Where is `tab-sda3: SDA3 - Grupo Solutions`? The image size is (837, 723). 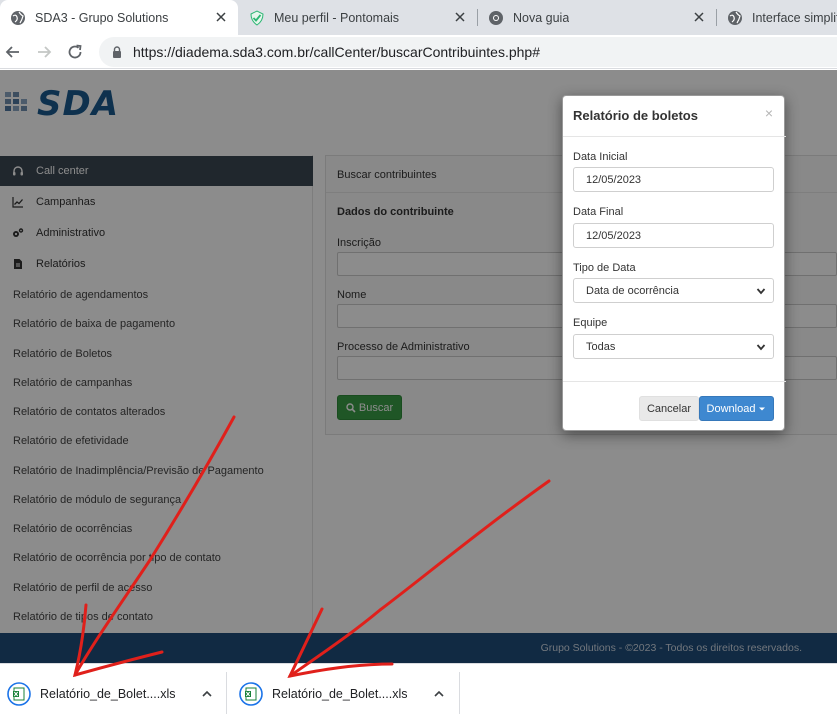 tab-sda3: SDA3 - Grupo Solutions is located at coordinates (119, 17).